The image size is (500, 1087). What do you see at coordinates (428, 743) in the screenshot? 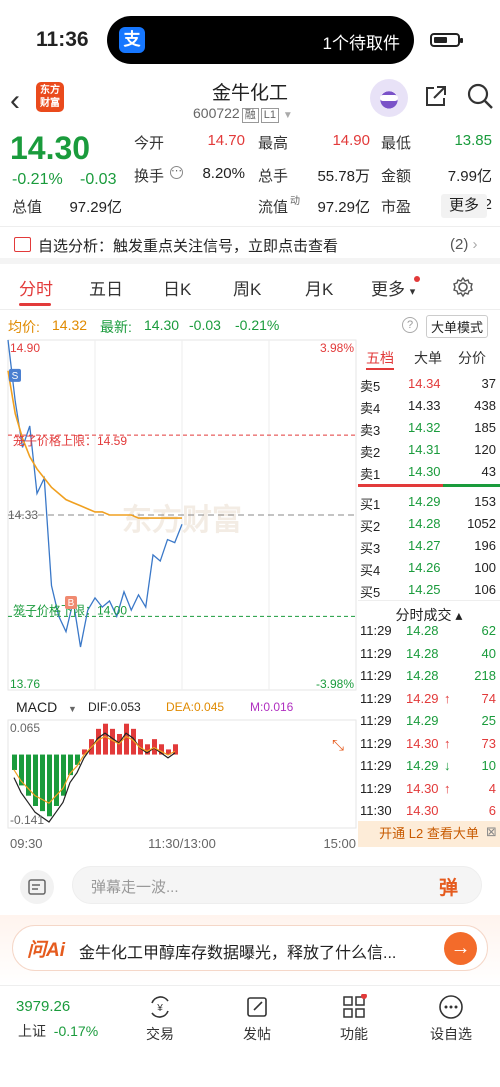
I see `trade-tick-row: 11:29 14.30 ↑ 73` at bounding box center [428, 743].